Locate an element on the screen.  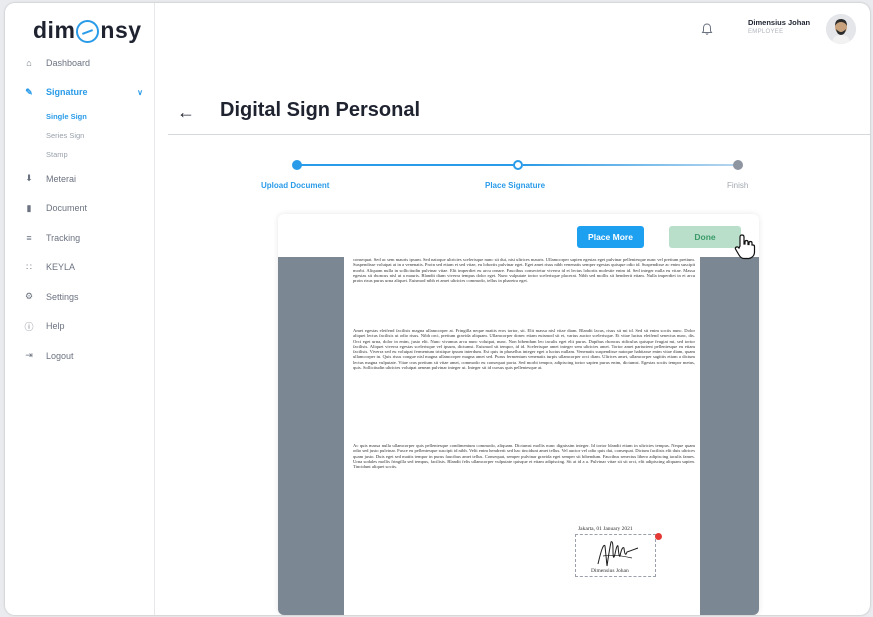
sidebar-item-label: Document is located at coordinates (67, 208).